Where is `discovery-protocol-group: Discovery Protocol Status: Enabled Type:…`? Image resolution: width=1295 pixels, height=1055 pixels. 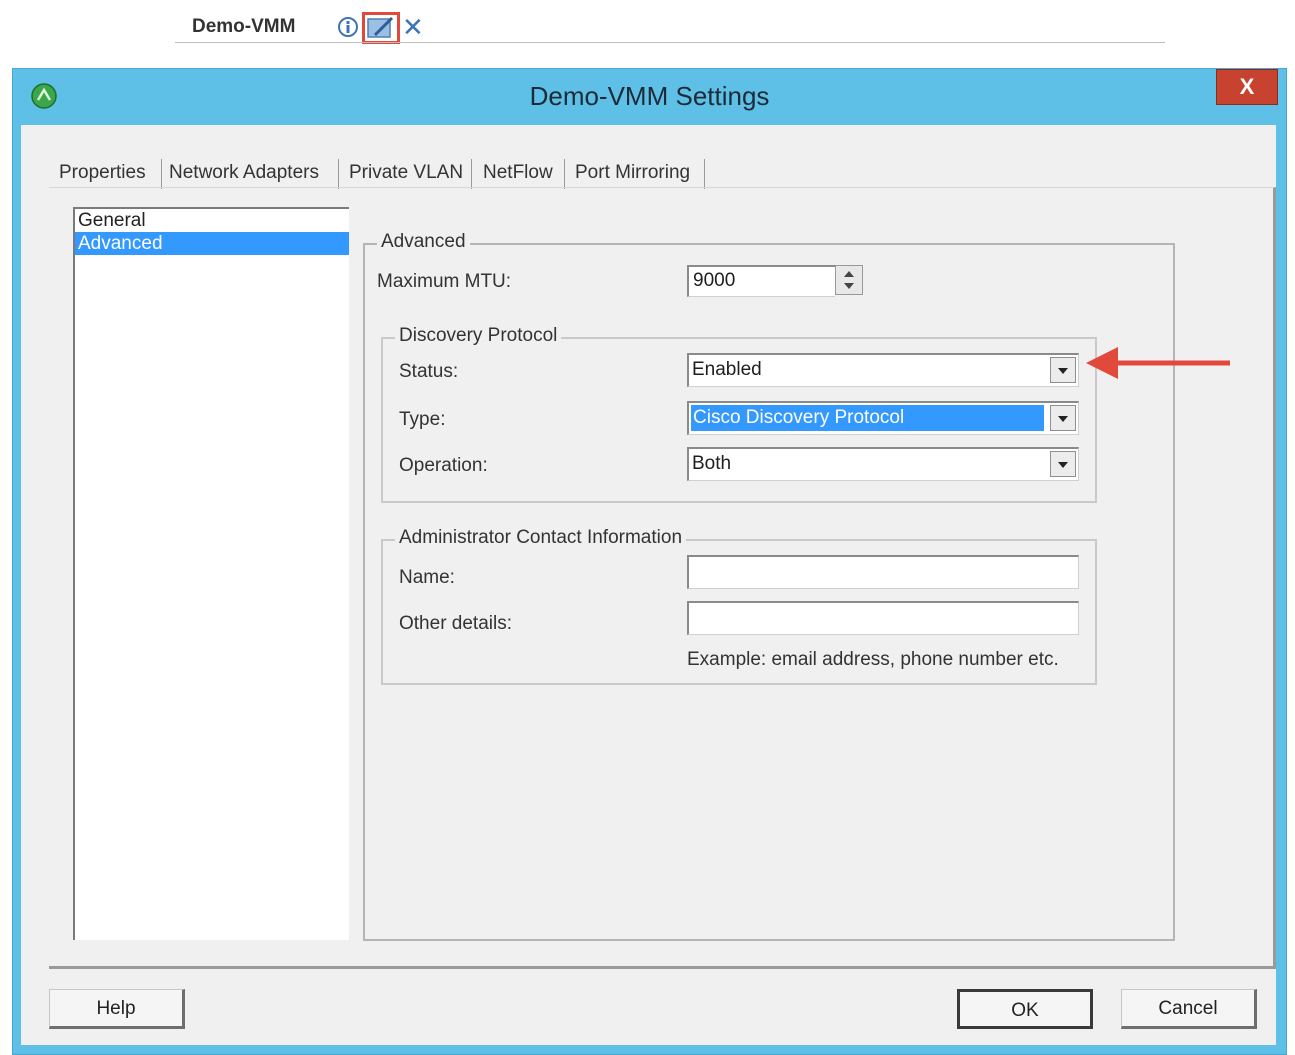 discovery-protocol-group: Discovery Protocol Status: Enabled Type:… is located at coordinates (739, 414).